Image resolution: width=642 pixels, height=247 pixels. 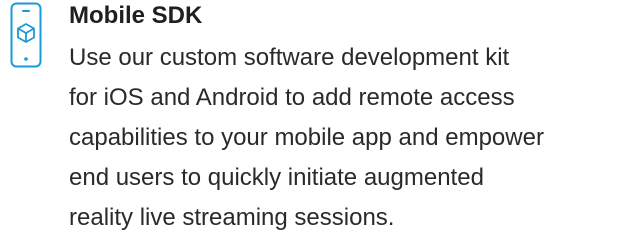 I want to click on feature-title: Mobile SDK, so click(x=136, y=15).